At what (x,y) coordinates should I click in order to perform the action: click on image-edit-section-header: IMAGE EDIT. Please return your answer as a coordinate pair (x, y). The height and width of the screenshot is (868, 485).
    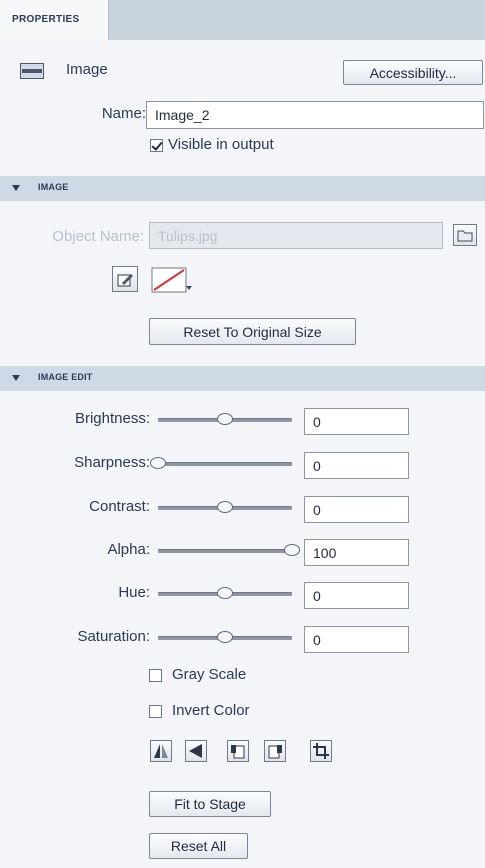
    Looking at the image, I should click on (242, 378).